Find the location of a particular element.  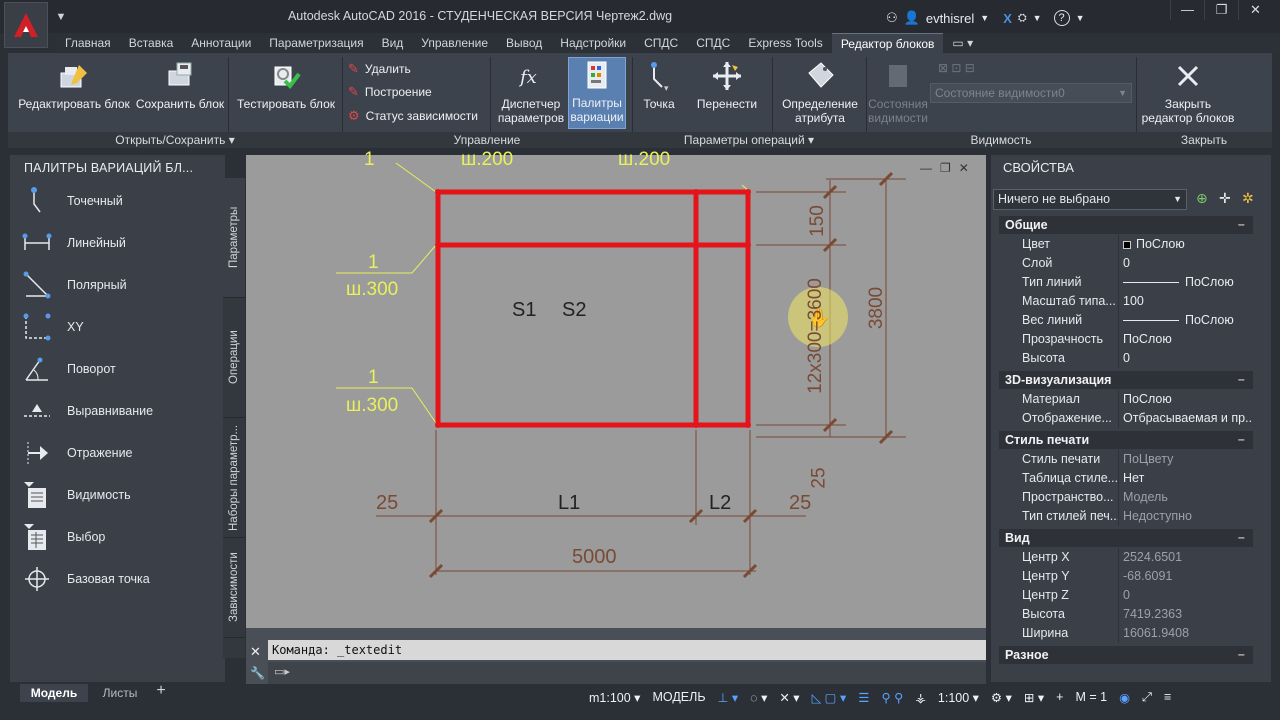

tab-layouts: Листы is located at coordinates (120, 693).